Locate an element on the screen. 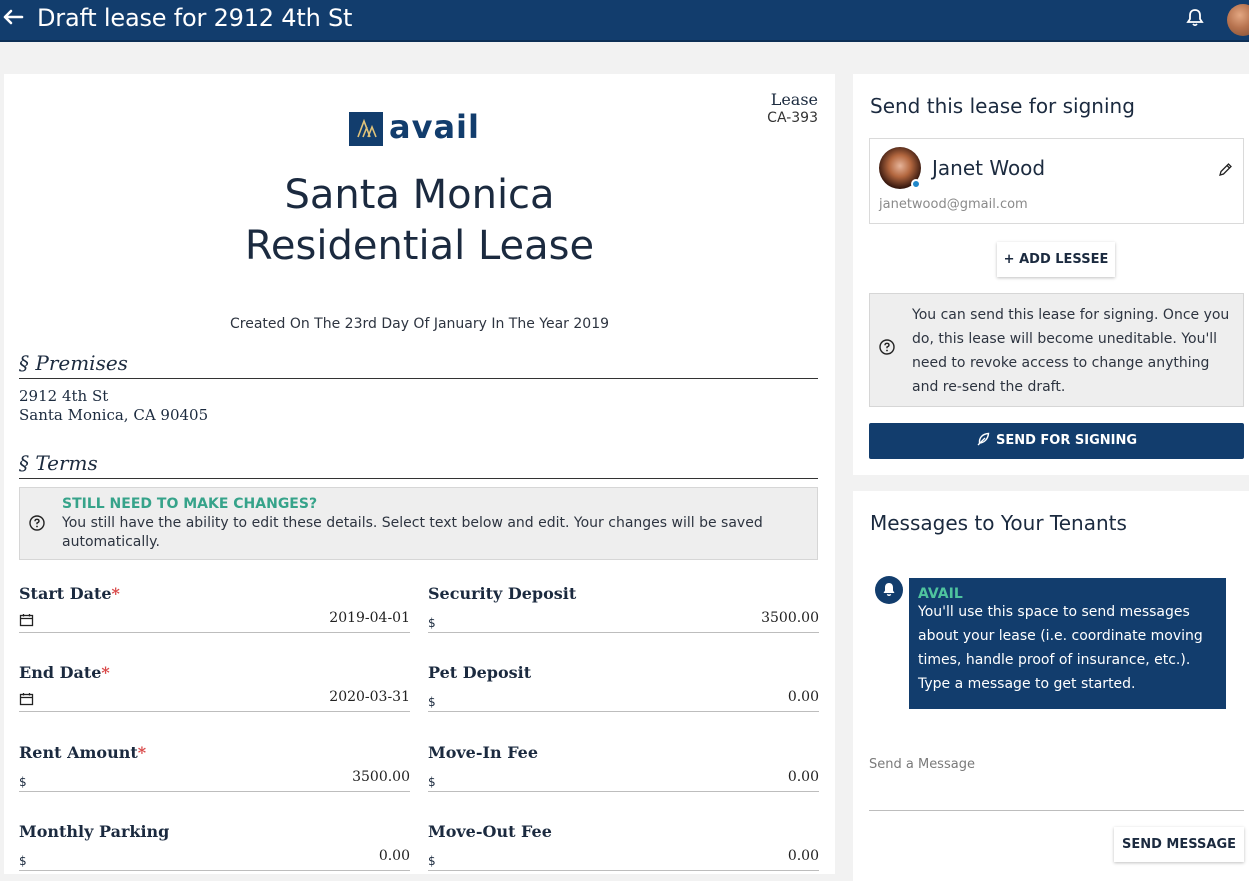 The image size is (1249, 881). lessee-name: Janet Wood is located at coordinates (989, 168).